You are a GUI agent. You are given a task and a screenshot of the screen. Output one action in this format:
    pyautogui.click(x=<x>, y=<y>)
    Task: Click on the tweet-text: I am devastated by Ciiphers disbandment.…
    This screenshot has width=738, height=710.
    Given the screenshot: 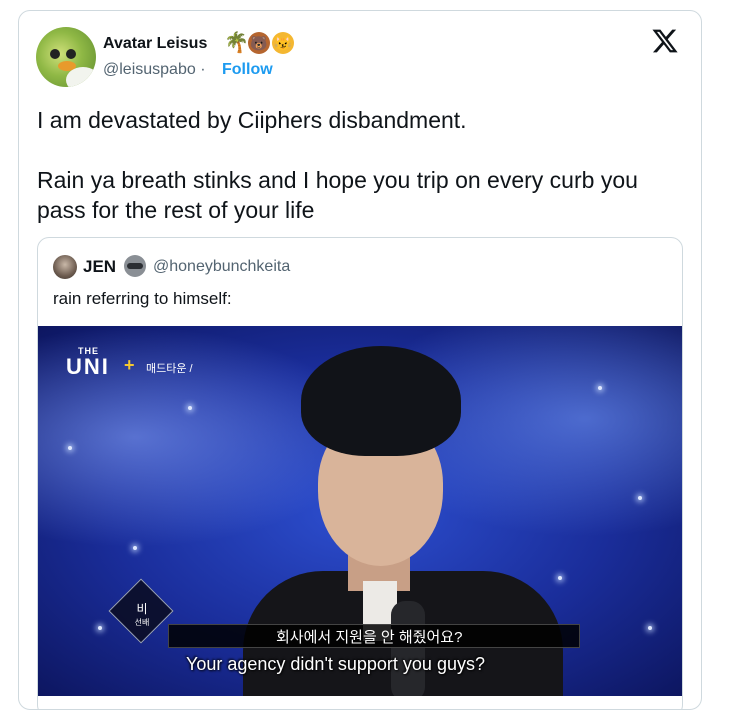 What is the action you would take?
    pyautogui.click(x=357, y=165)
    